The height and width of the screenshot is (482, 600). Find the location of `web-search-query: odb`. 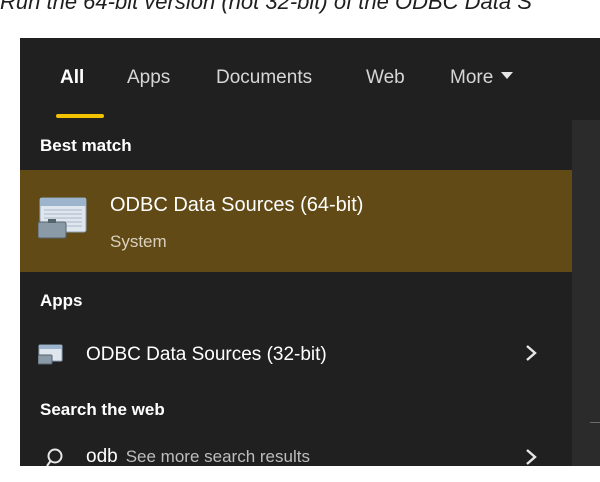

web-search-query: odb is located at coordinates (102, 456).